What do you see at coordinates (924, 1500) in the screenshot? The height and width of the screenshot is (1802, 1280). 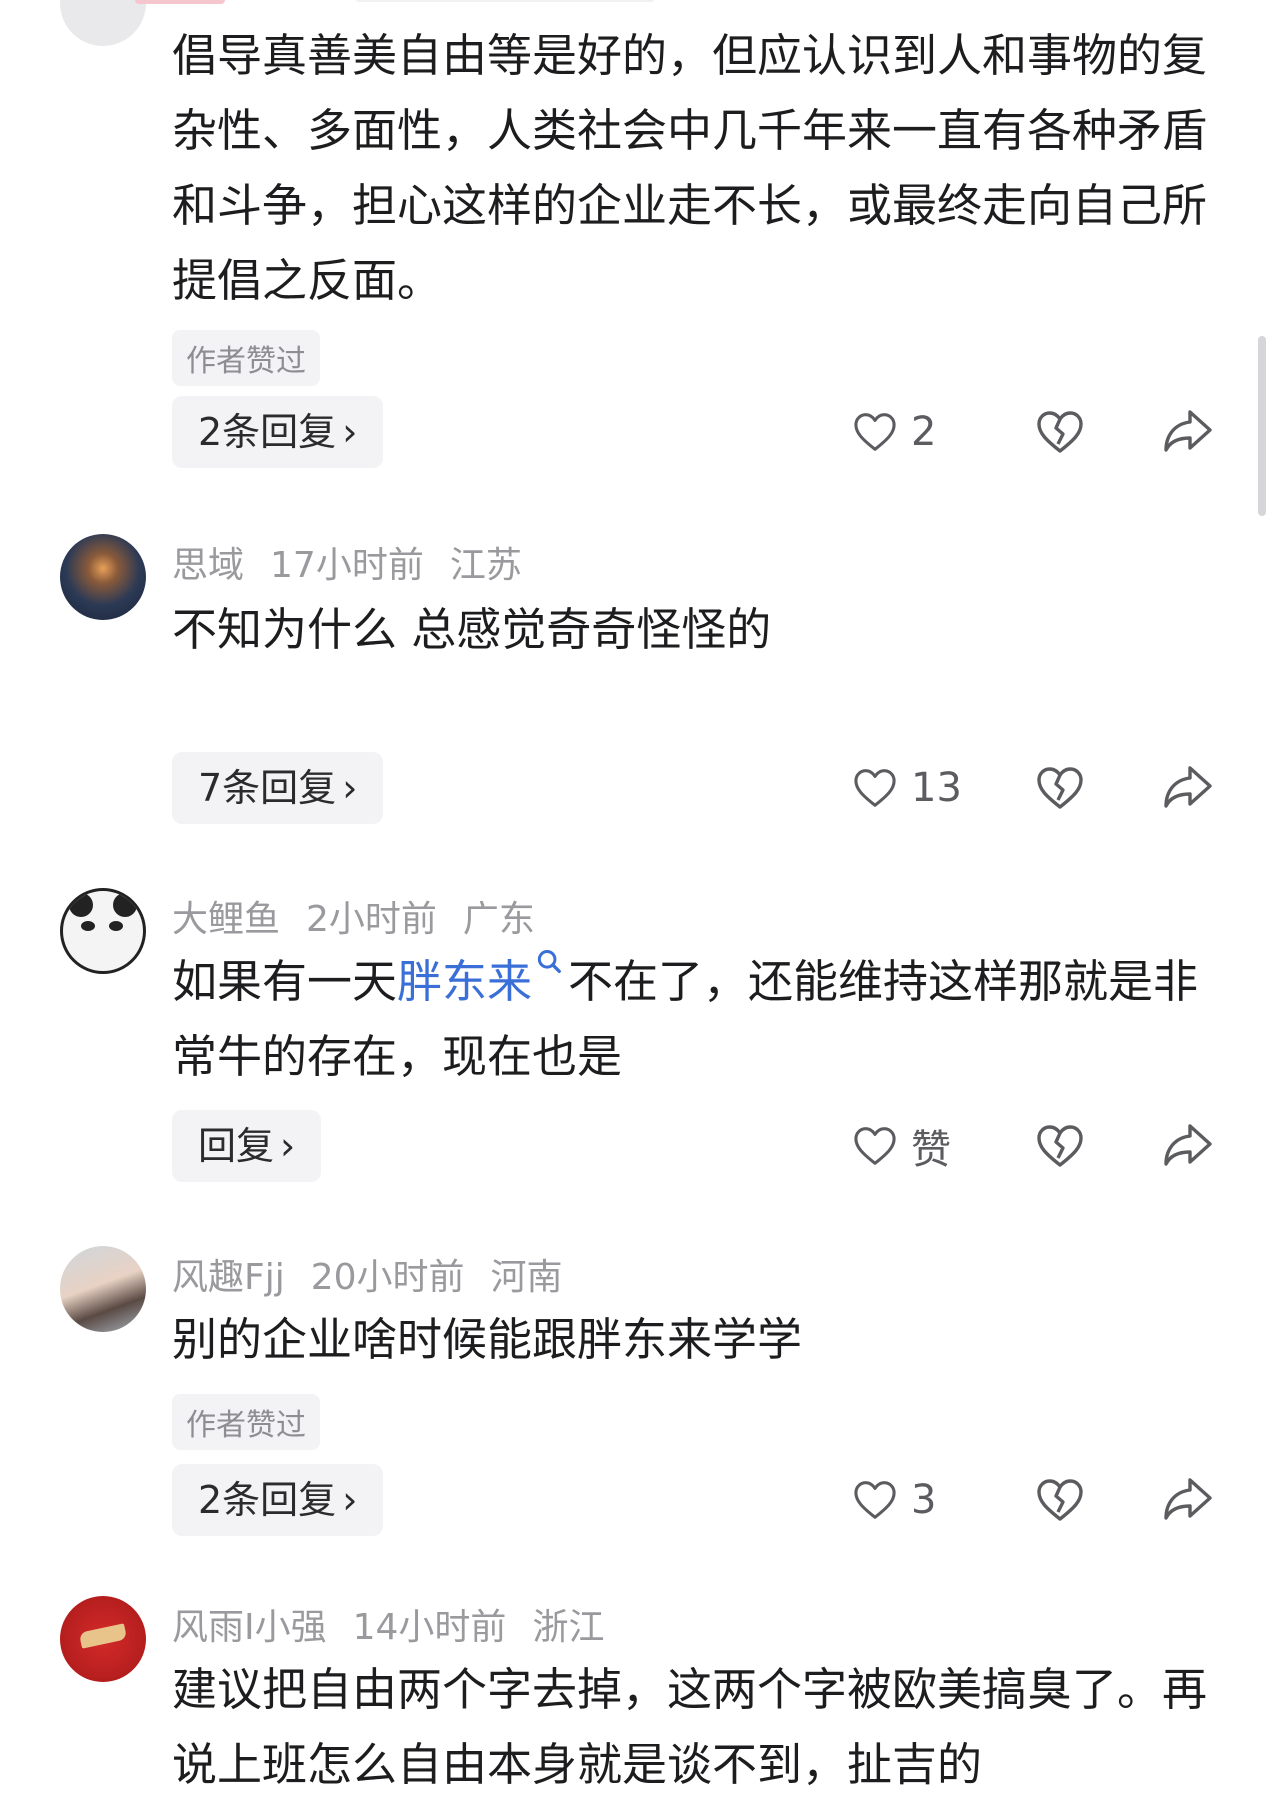 I see `like-count: 3` at bounding box center [924, 1500].